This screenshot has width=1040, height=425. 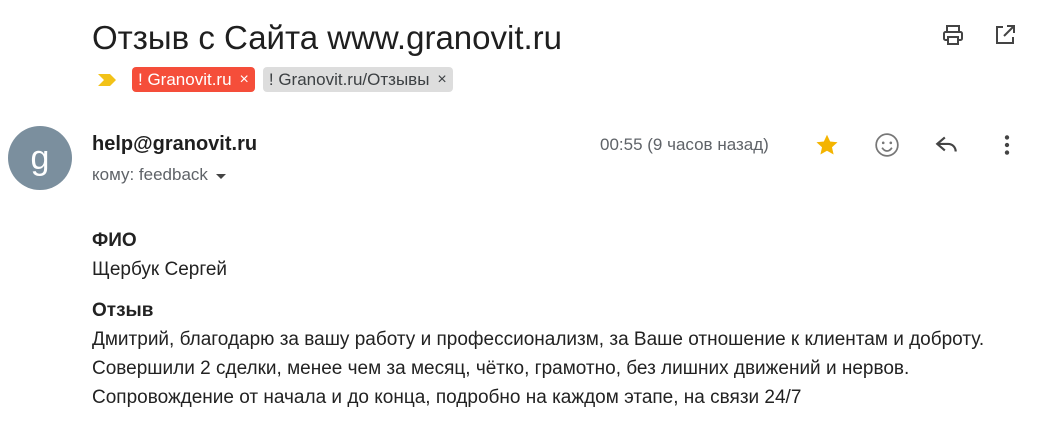 What do you see at coordinates (1005, 35) in the screenshot?
I see `open-in-new-icon` at bounding box center [1005, 35].